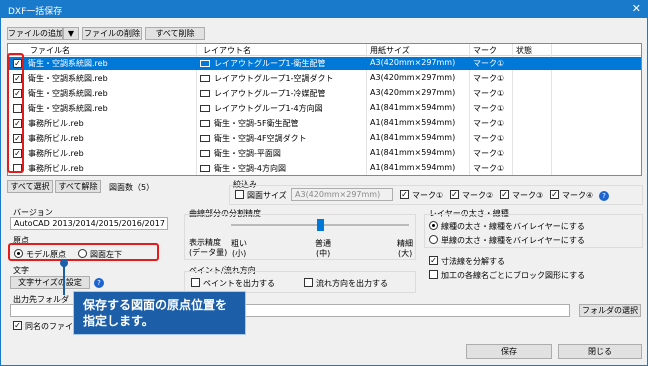  Describe the element at coordinates (324, 9) in the screenshot. I see `title-bar: DXF一括保存 ✕` at that location.